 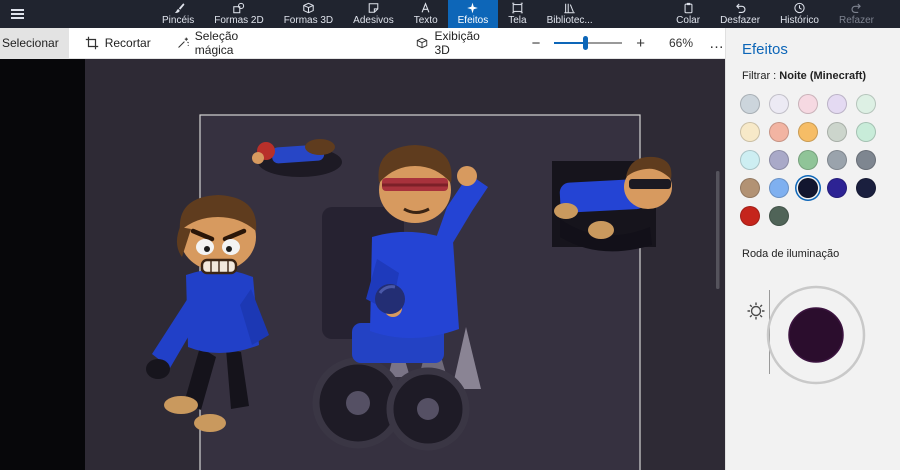 I want to click on tab-label: Formas 2D, so click(x=239, y=20).